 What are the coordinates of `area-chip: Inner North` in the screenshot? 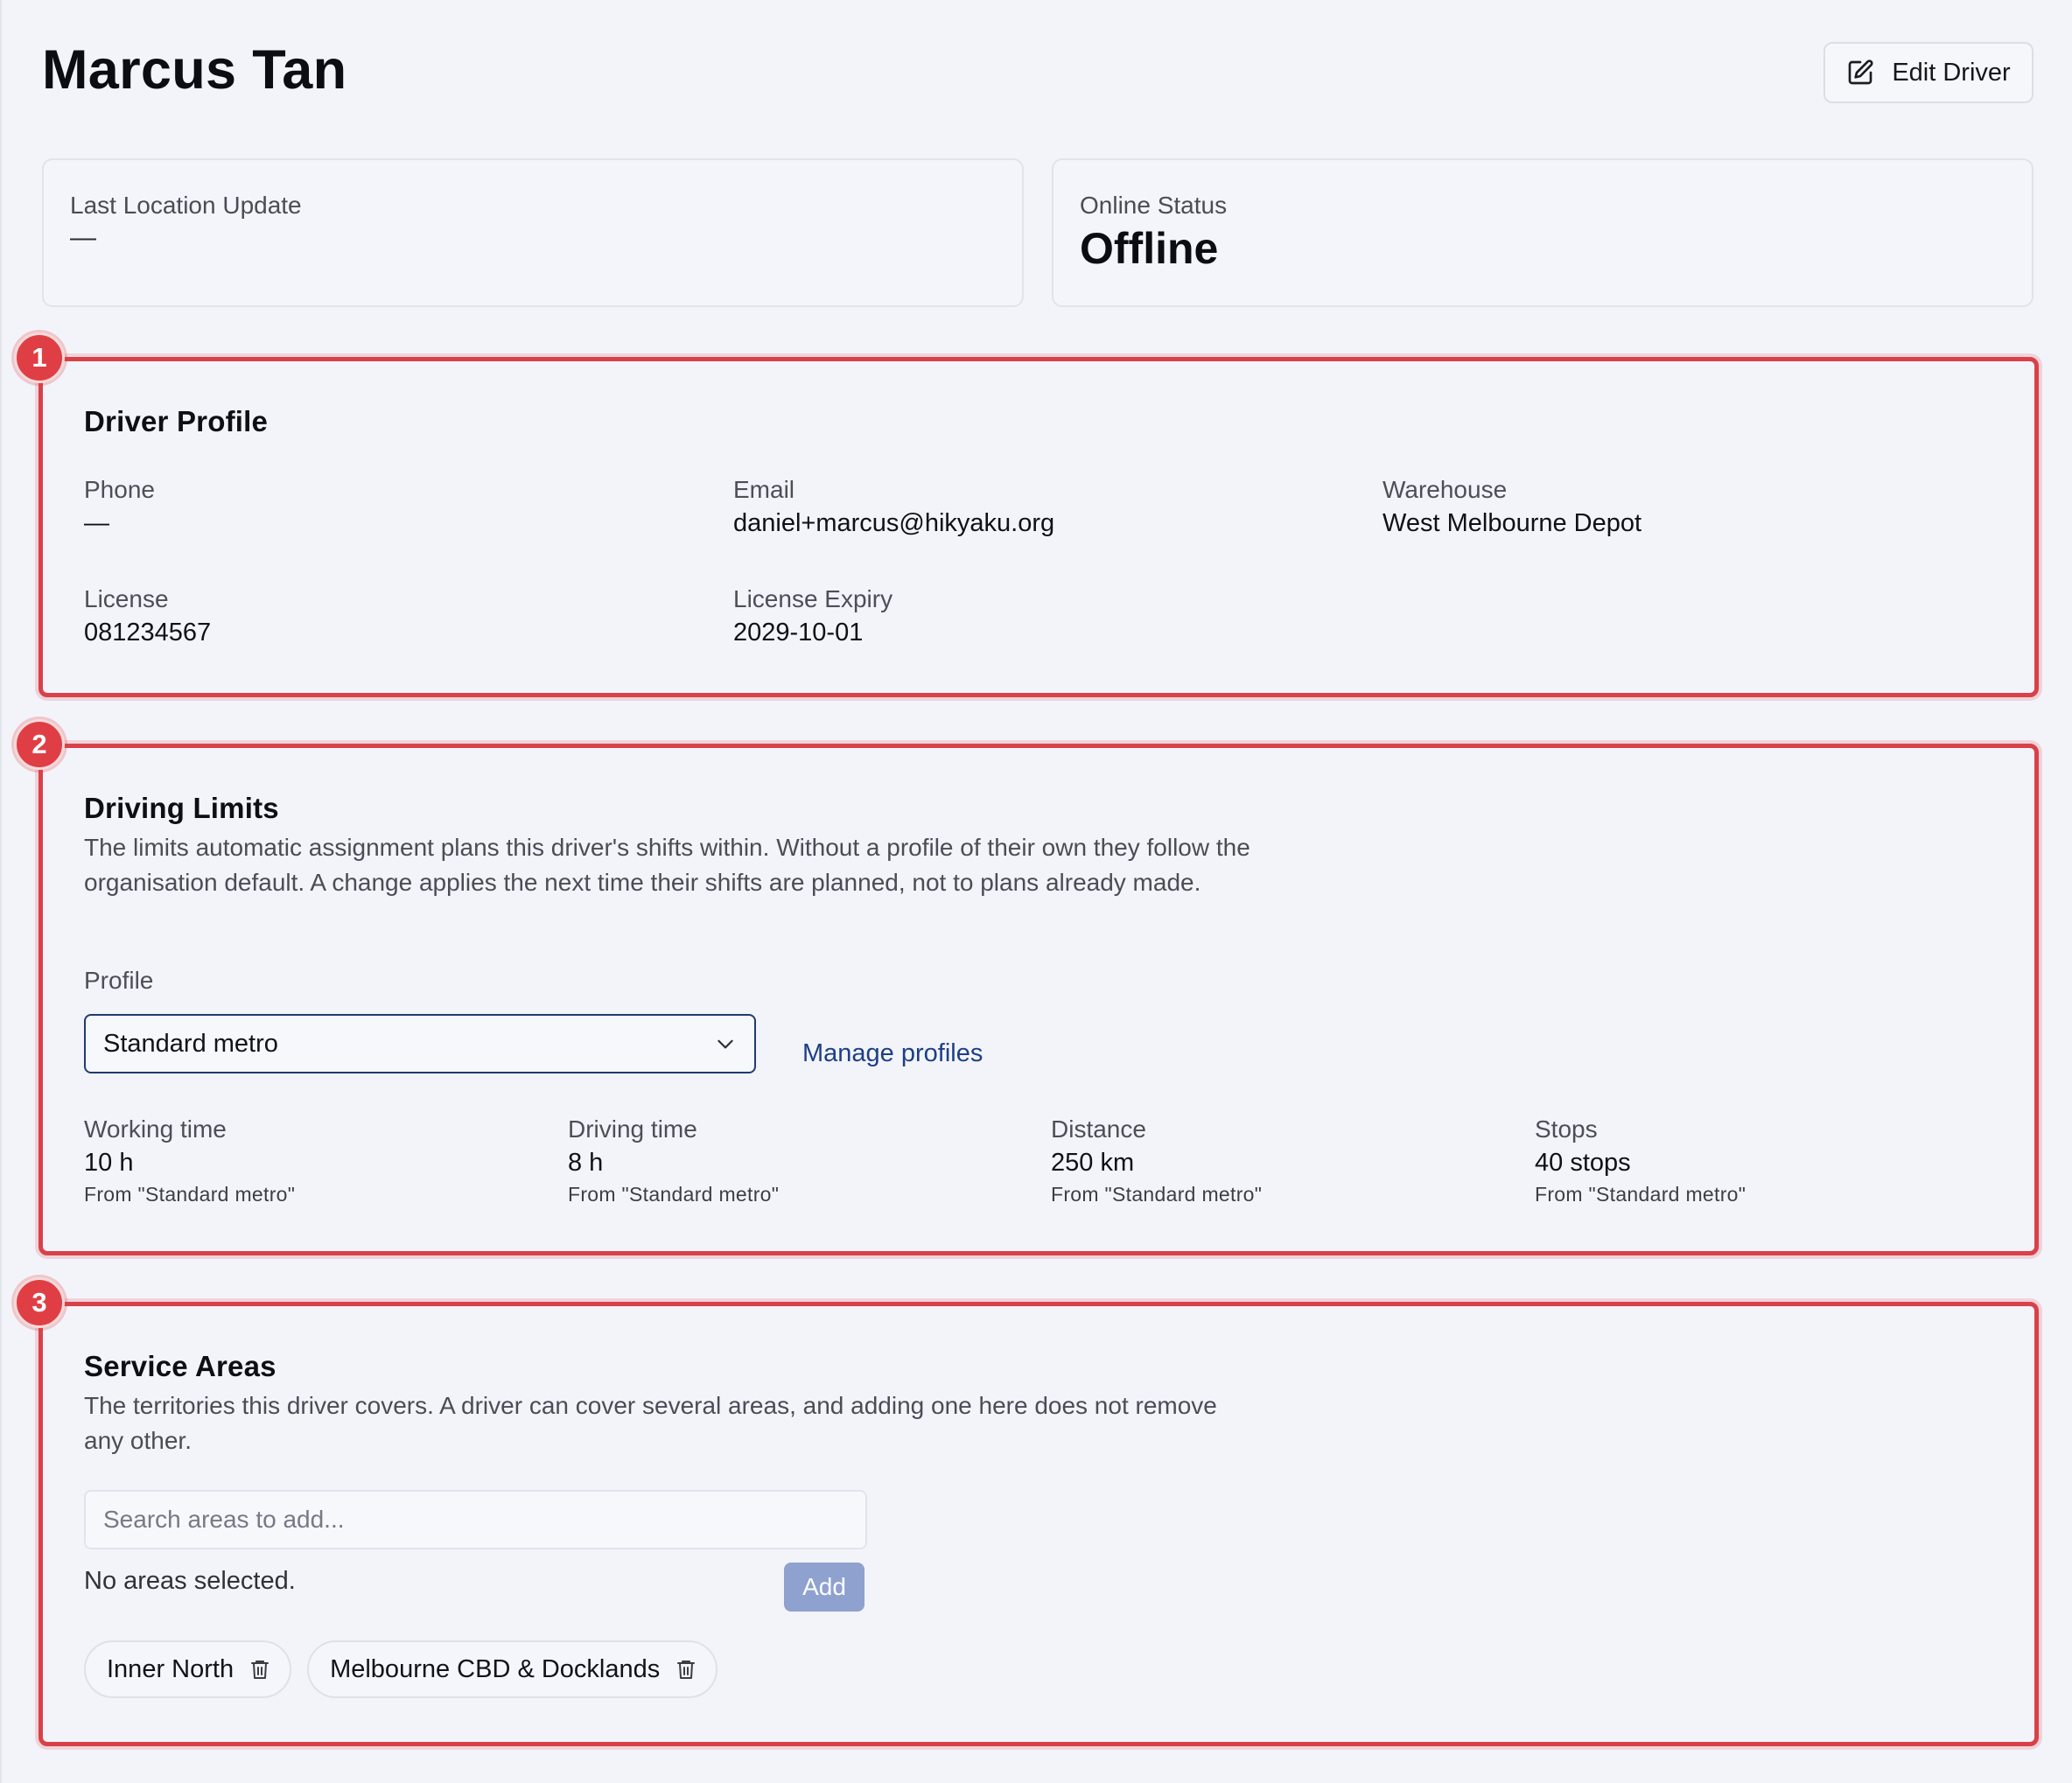 It's located at (188, 1669).